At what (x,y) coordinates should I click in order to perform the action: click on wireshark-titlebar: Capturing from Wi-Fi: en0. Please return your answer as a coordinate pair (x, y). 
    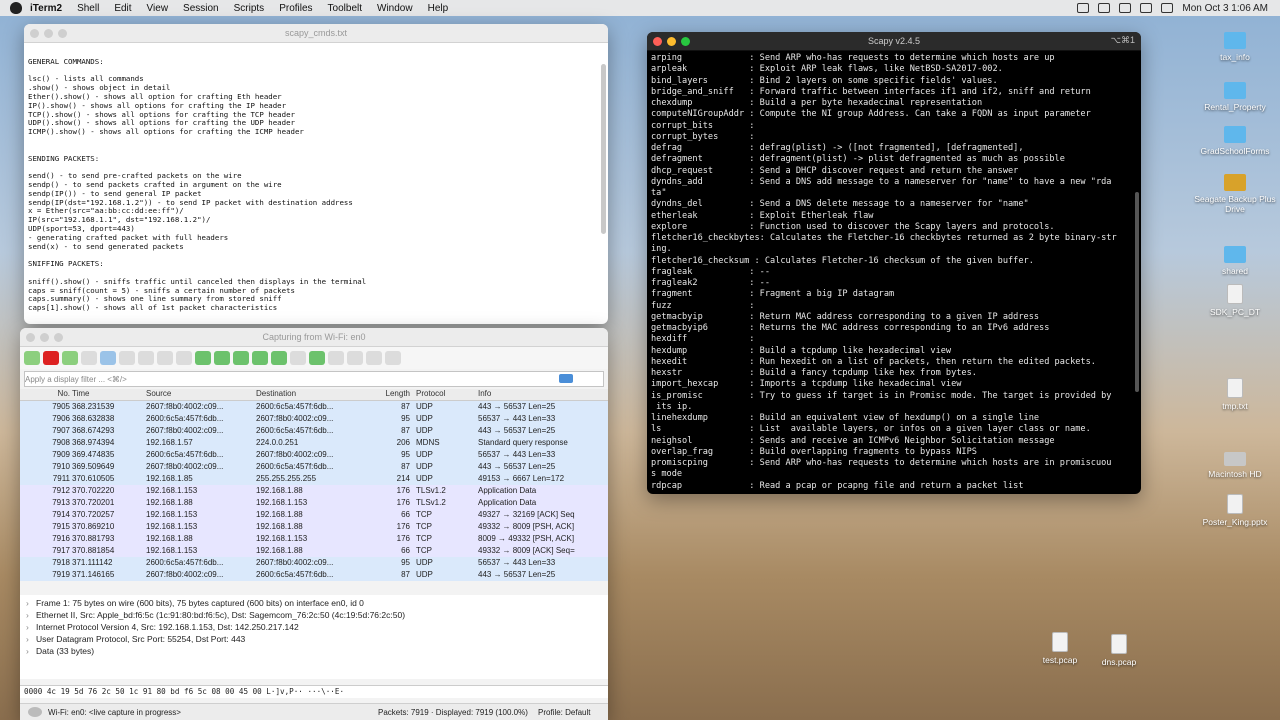
    Looking at the image, I should click on (314, 337).